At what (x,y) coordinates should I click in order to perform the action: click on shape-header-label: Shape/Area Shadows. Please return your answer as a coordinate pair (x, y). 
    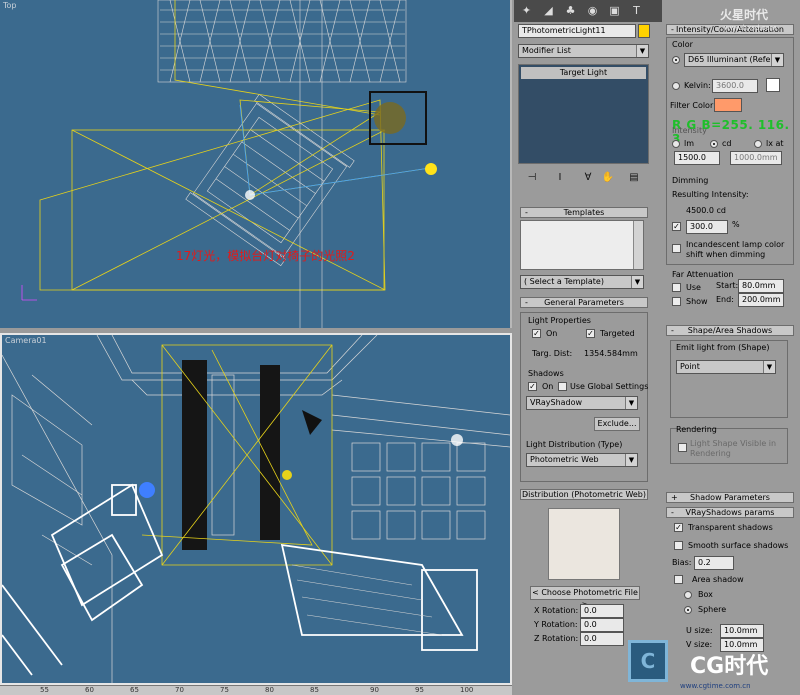
    Looking at the image, I should click on (730, 330).